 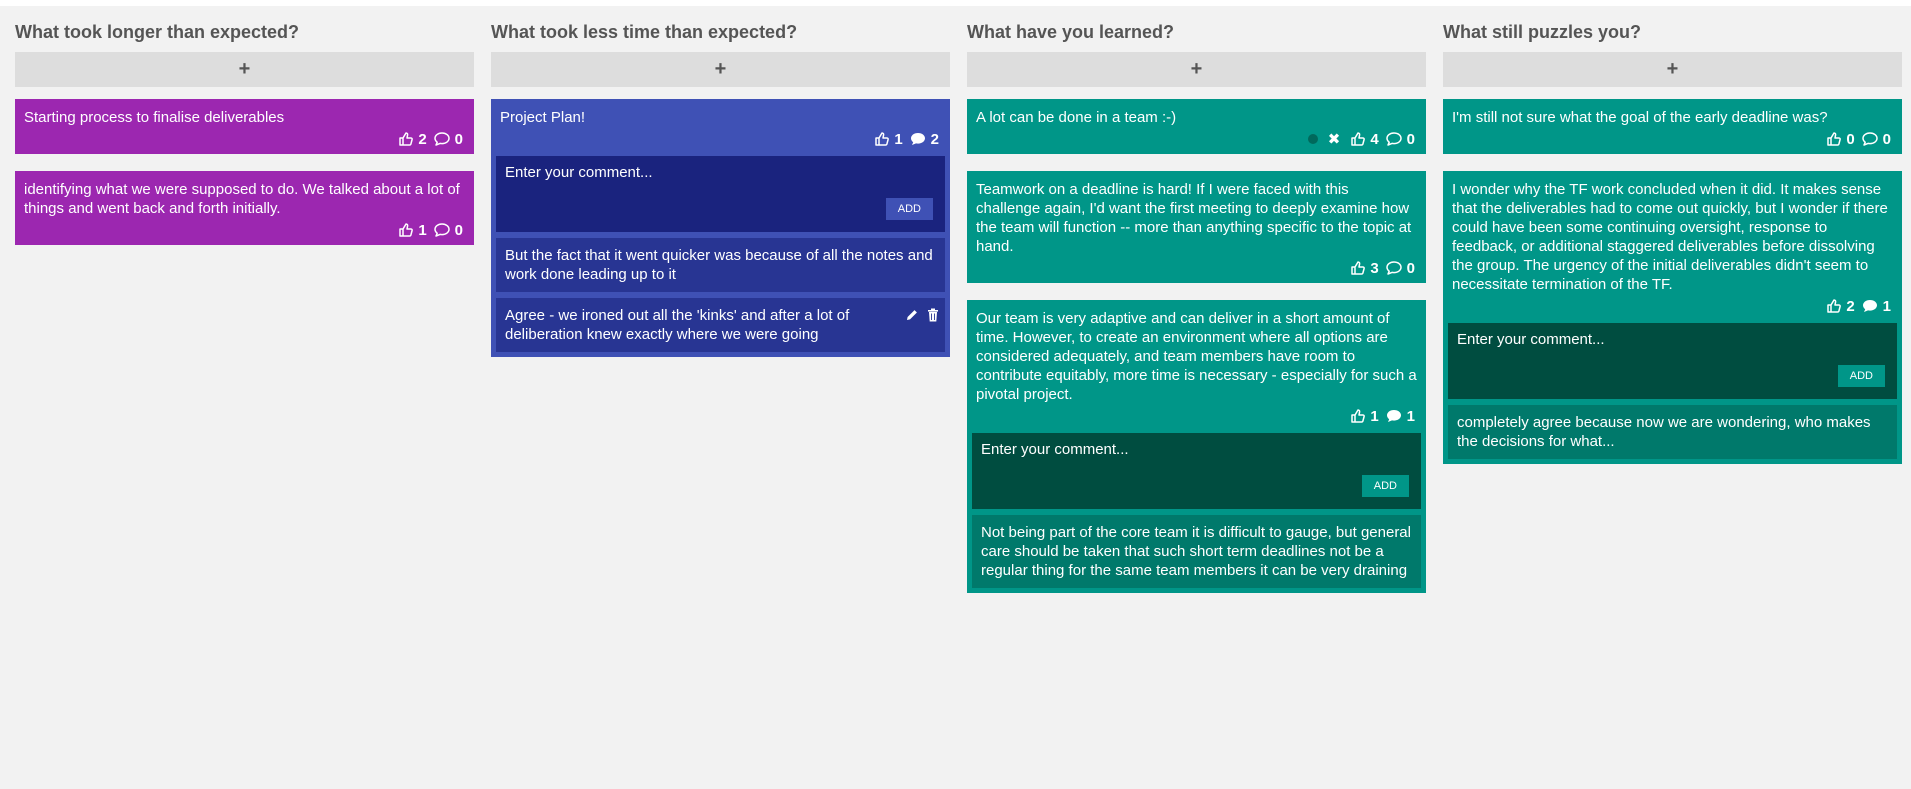 What do you see at coordinates (1374, 268) in the screenshot?
I see `like-count: 3` at bounding box center [1374, 268].